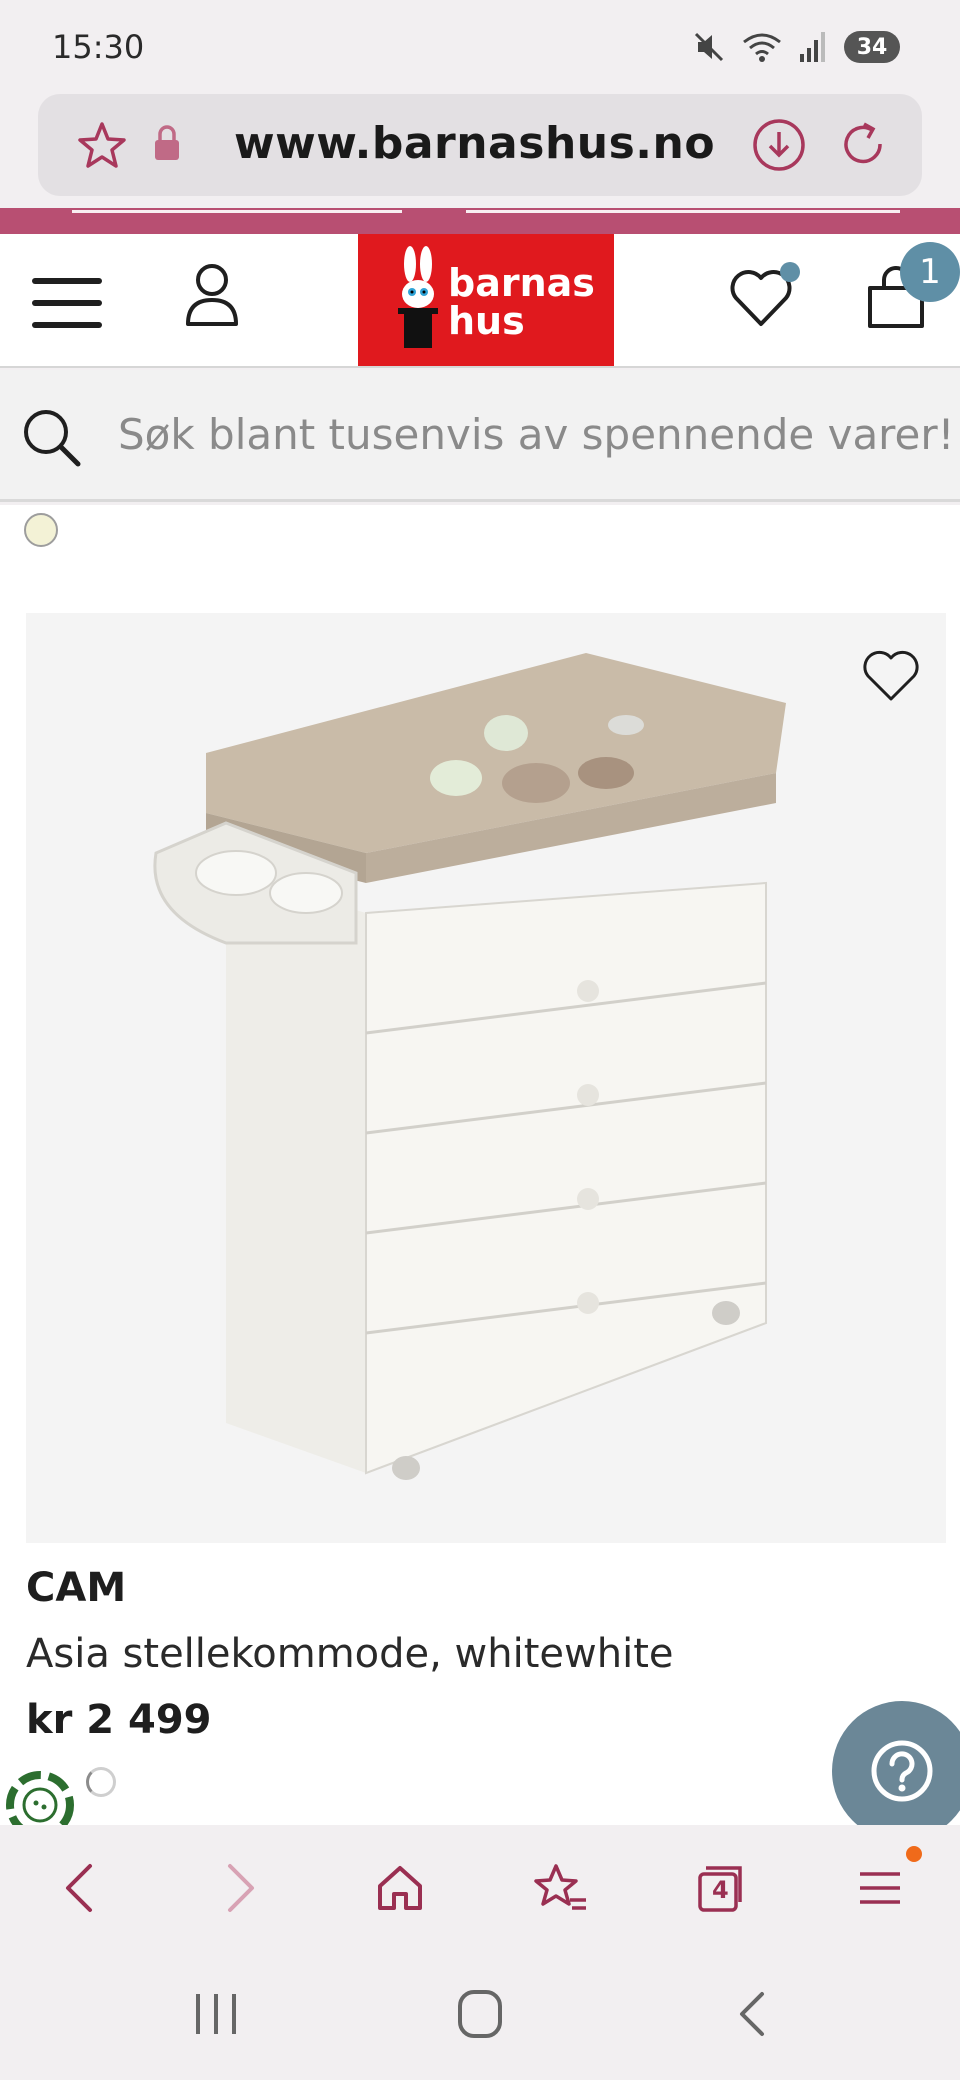 This screenshot has height=2080, width=960. What do you see at coordinates (350, 1654) in the screenshot?
I see `product-title: Asia stellekommode, whitewhite` at bounding box center [350, 1654].